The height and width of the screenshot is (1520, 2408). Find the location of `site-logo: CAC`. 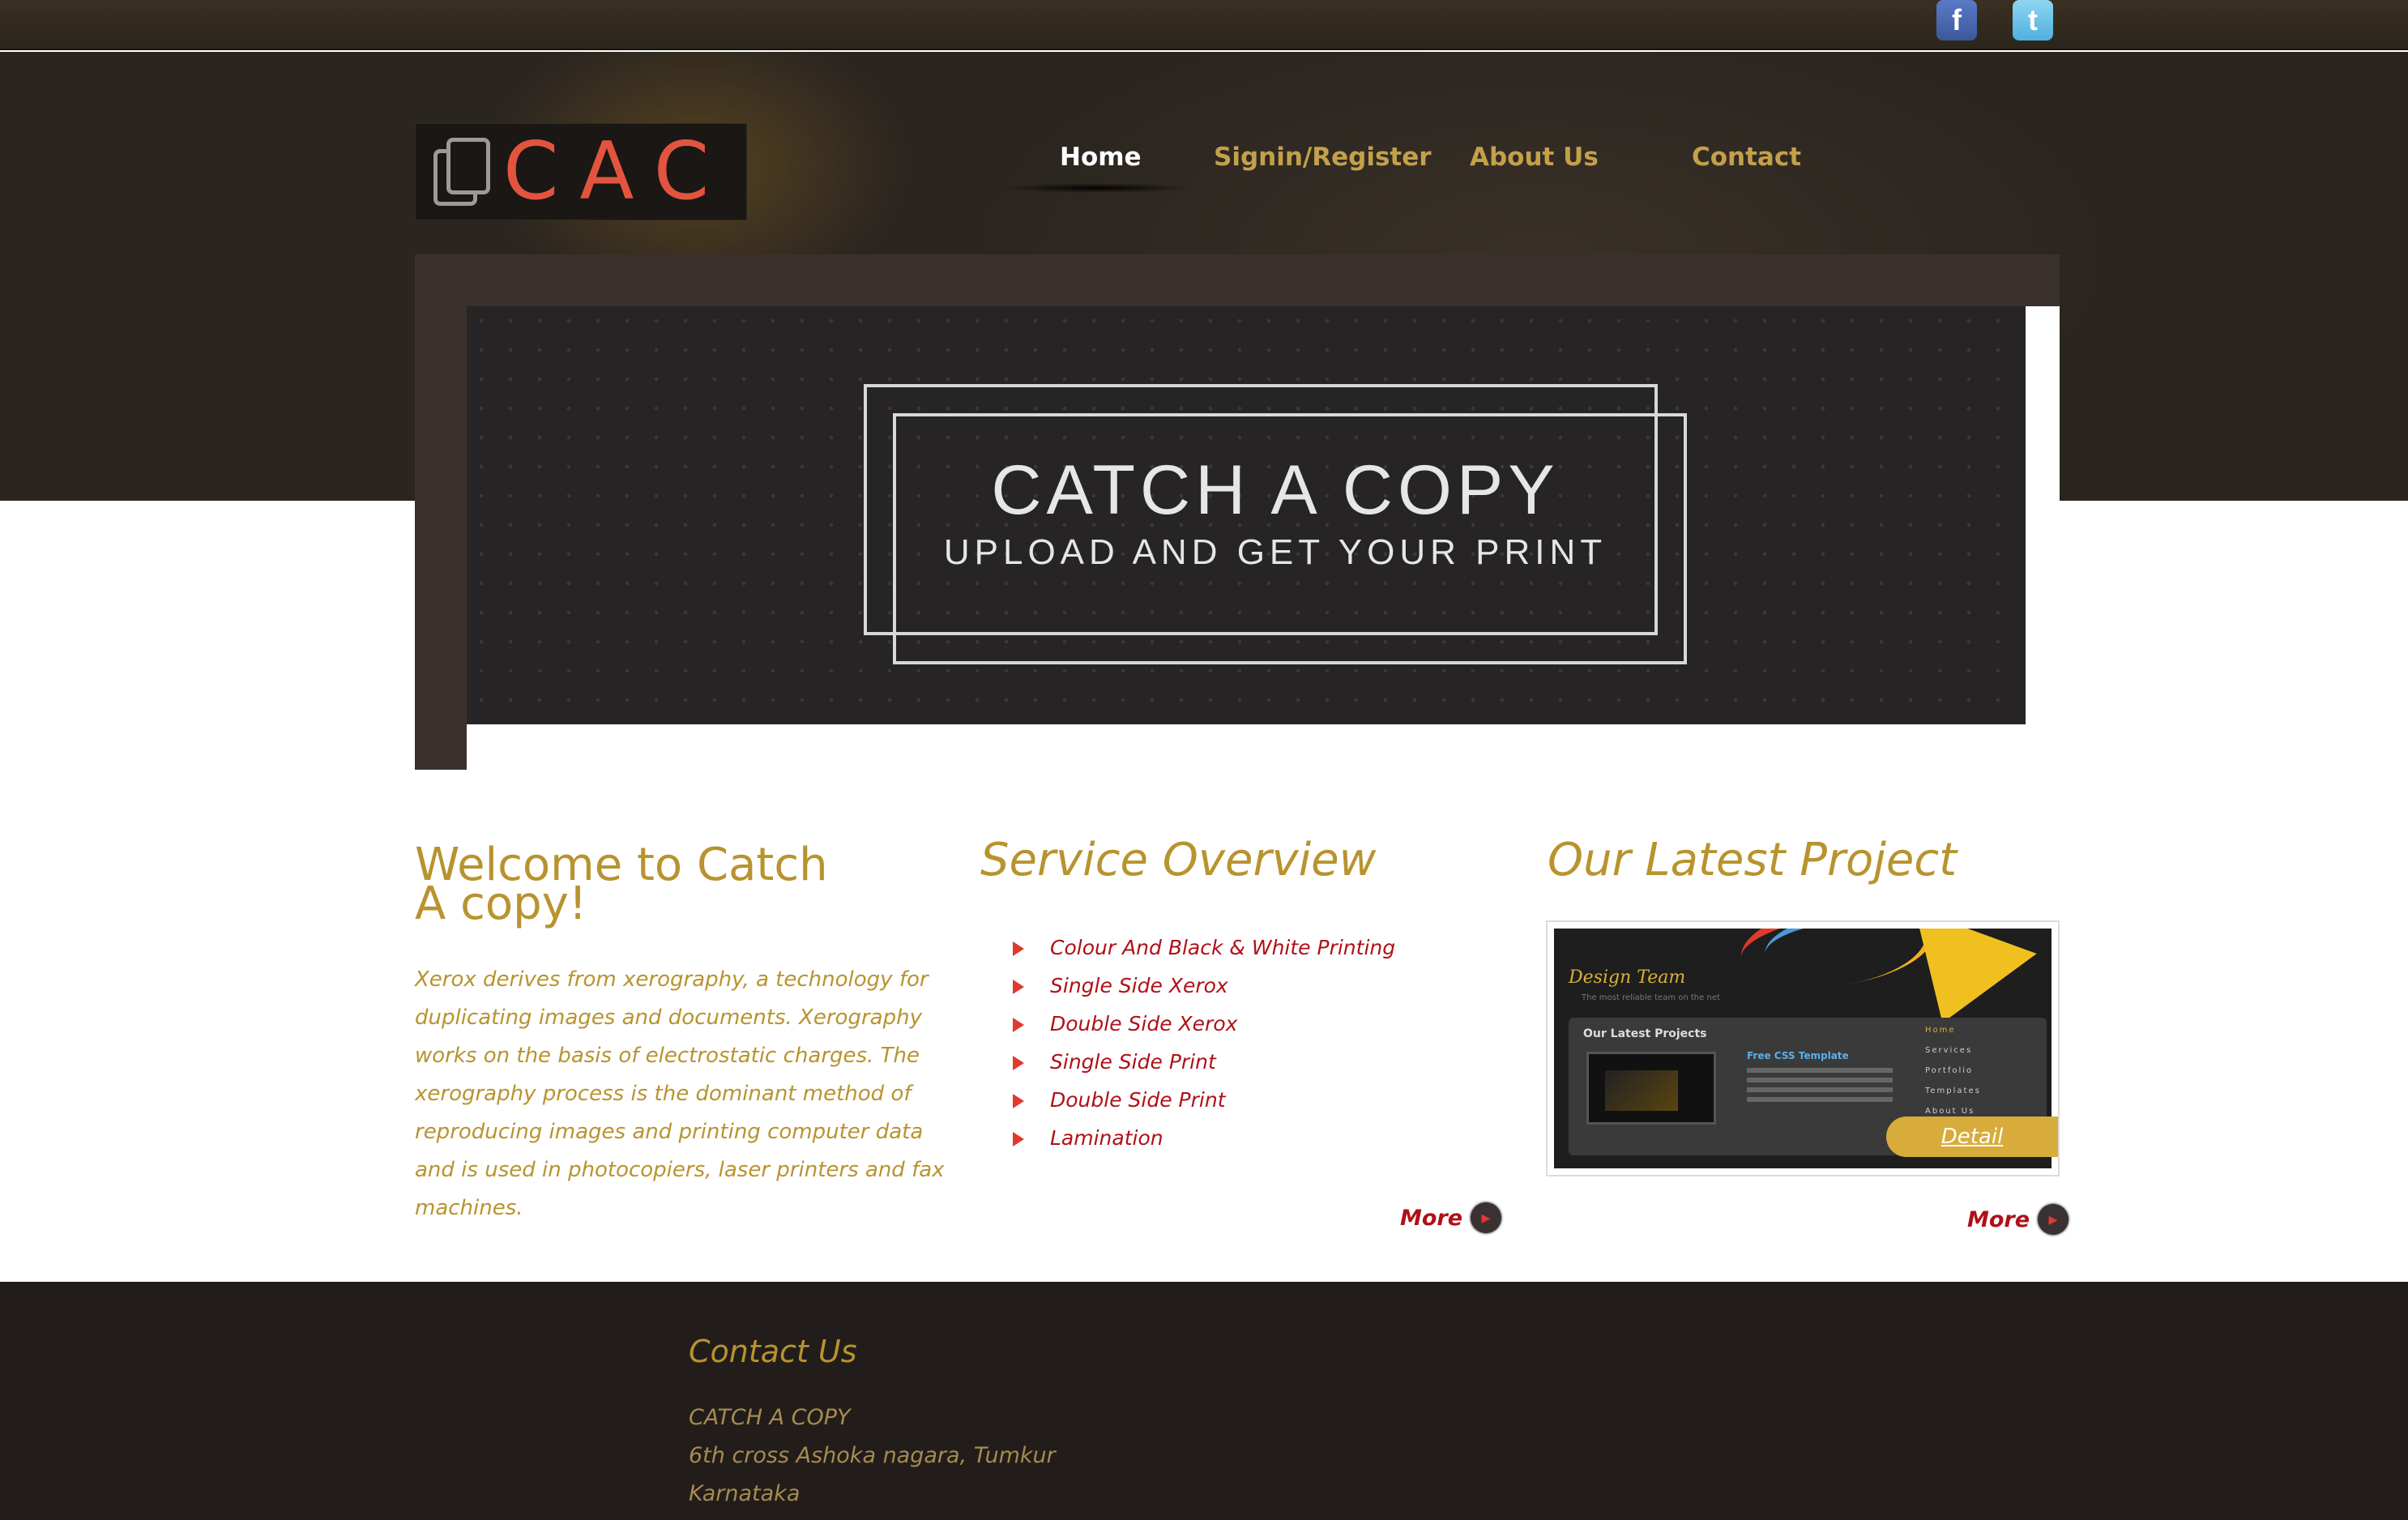

site-logo: CAC is located at coordinates (581, 171).